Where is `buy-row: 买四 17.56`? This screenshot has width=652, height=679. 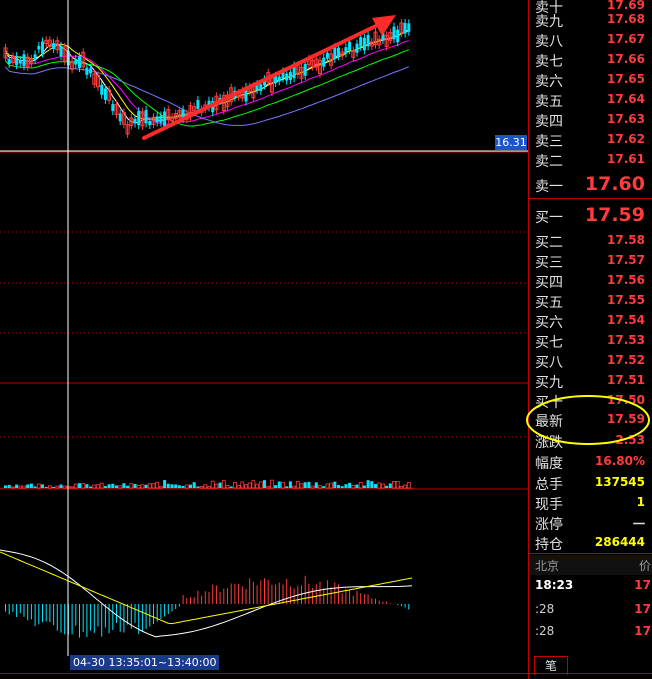 buy-row: 买四 17.56 is located at coordinates (590, 281).